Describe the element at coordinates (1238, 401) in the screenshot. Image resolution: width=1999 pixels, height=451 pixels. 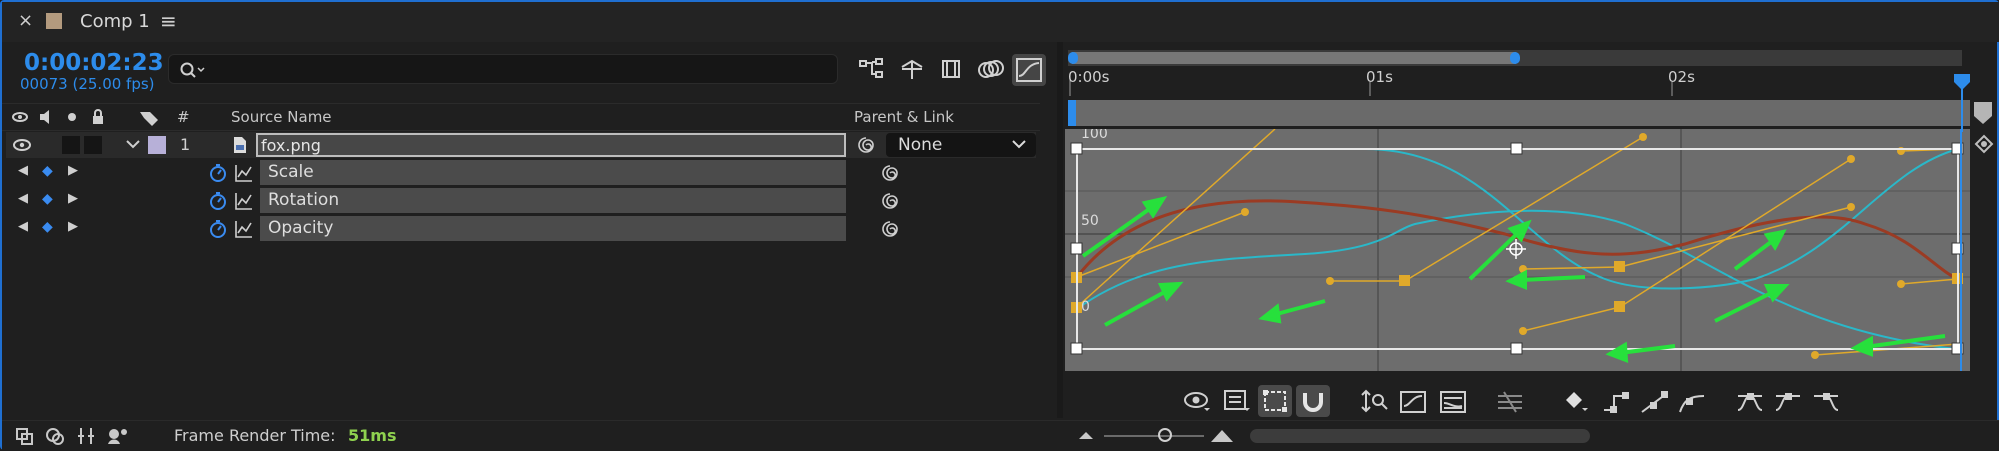
I see `graph-type-icon` at that location.